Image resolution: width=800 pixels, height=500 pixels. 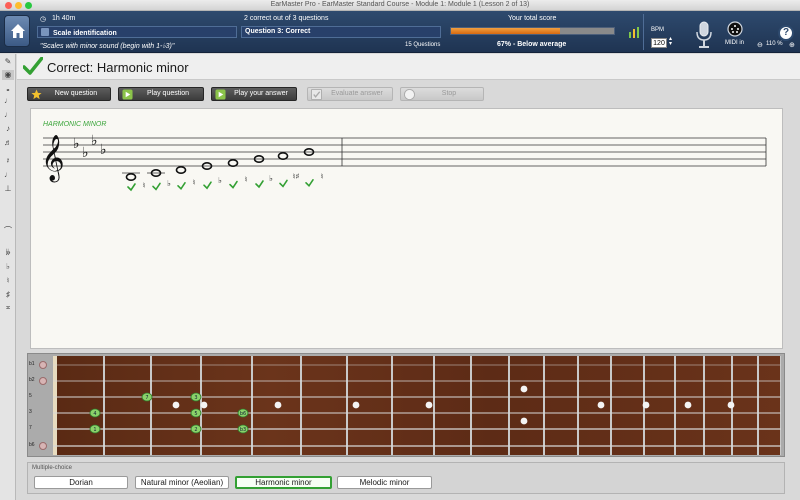 I want to click on eraser-icon: ✎, so click(x=8, y=62).